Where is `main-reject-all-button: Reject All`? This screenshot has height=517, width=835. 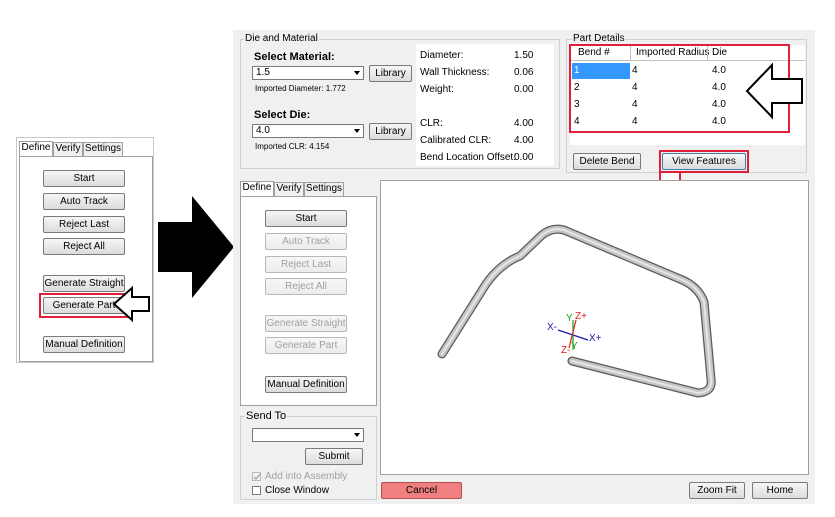 main-reject-all-button: Reject All is located at coordinates (306, 286).